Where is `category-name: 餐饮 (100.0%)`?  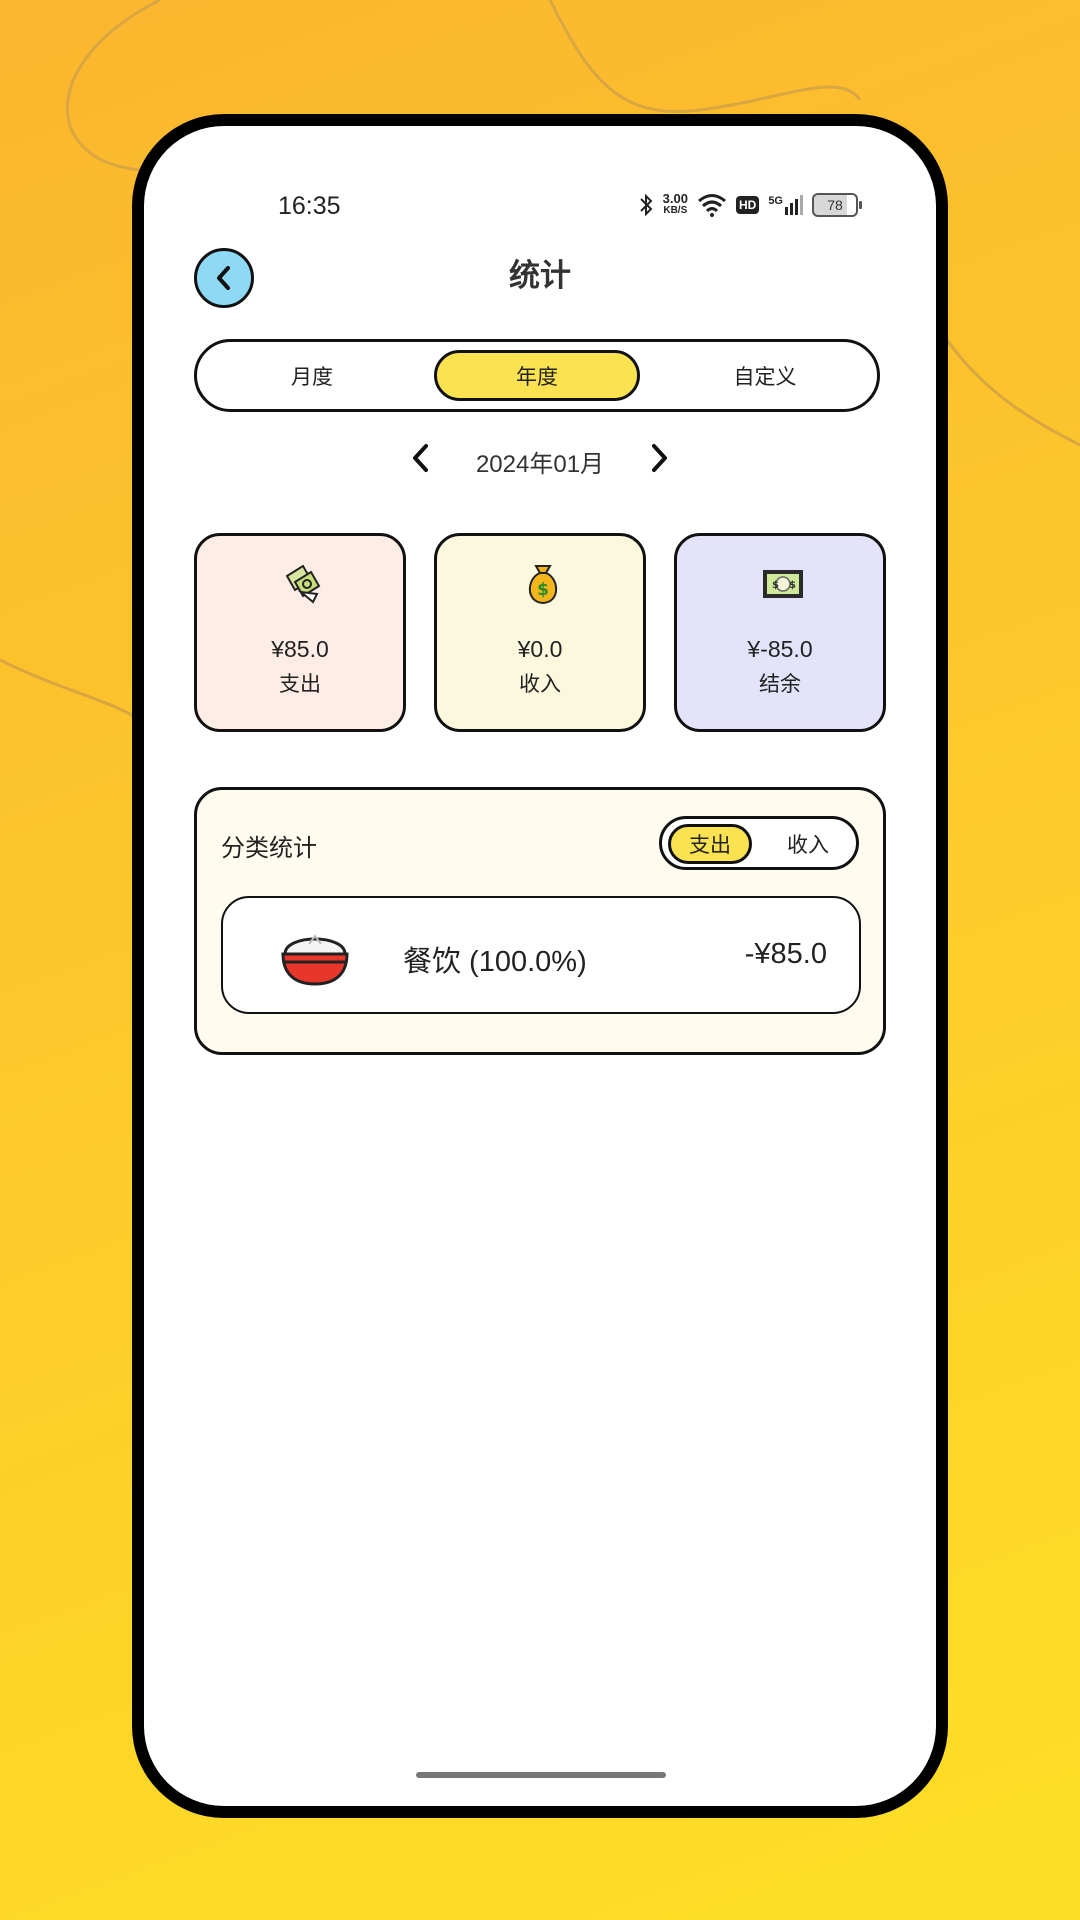
category-name: 餐饮 (100.0%) is located at coordinates (495, 962).